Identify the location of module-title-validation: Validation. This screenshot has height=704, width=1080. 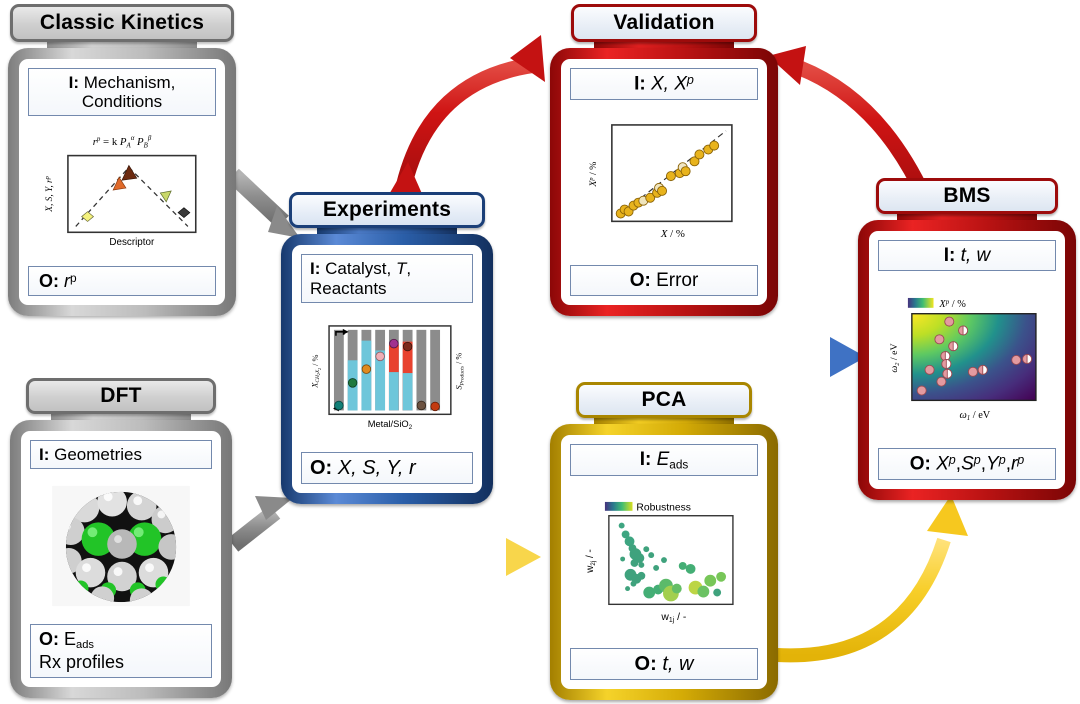
(664, 23).